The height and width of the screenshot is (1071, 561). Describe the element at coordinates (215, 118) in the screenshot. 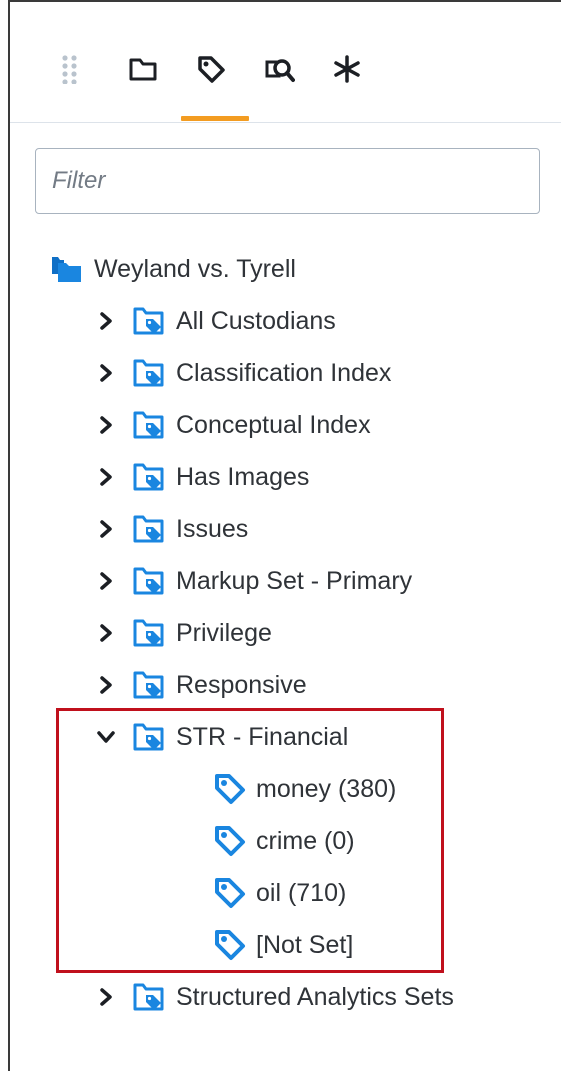

I see `active-tab-indicator` at that location.